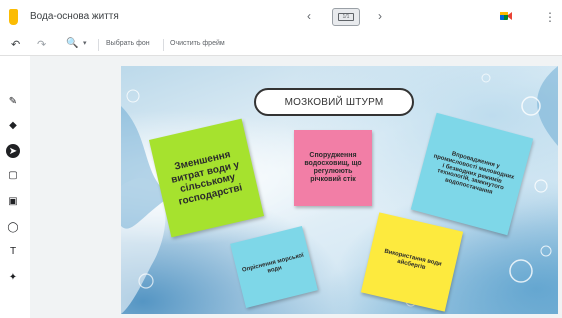 The image size is (562, 318). I want to click on brainstorm-title: МОЗКОВИЙ ШТУРМ, so click(334, 102).